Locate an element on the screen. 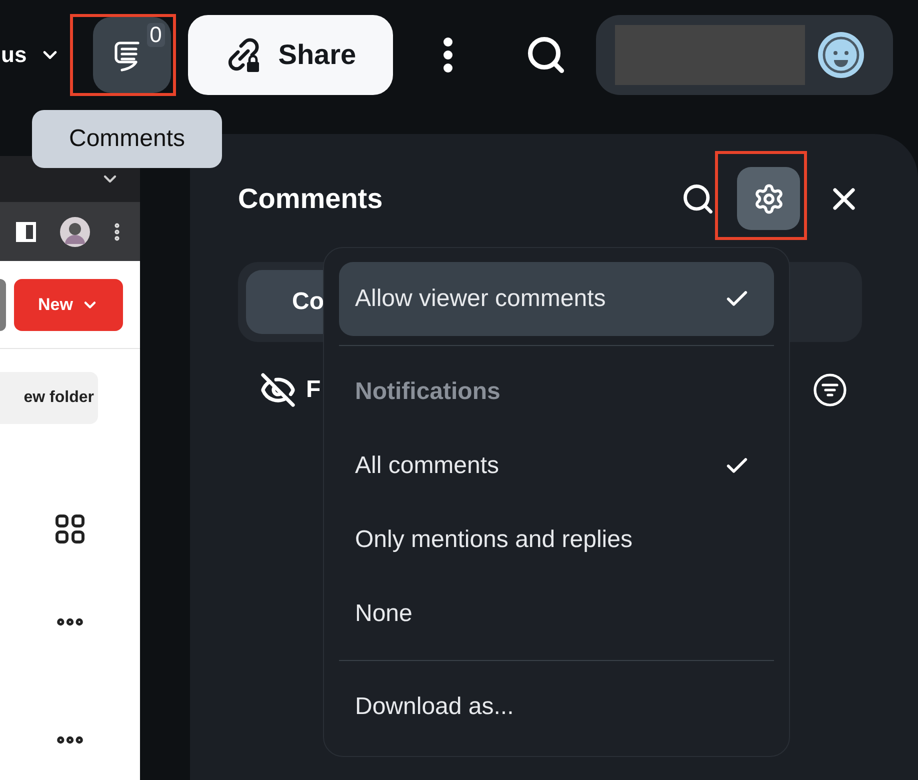 The height and width of the screenshot is (780, 918). search-button is located at coordinates (698, 199).